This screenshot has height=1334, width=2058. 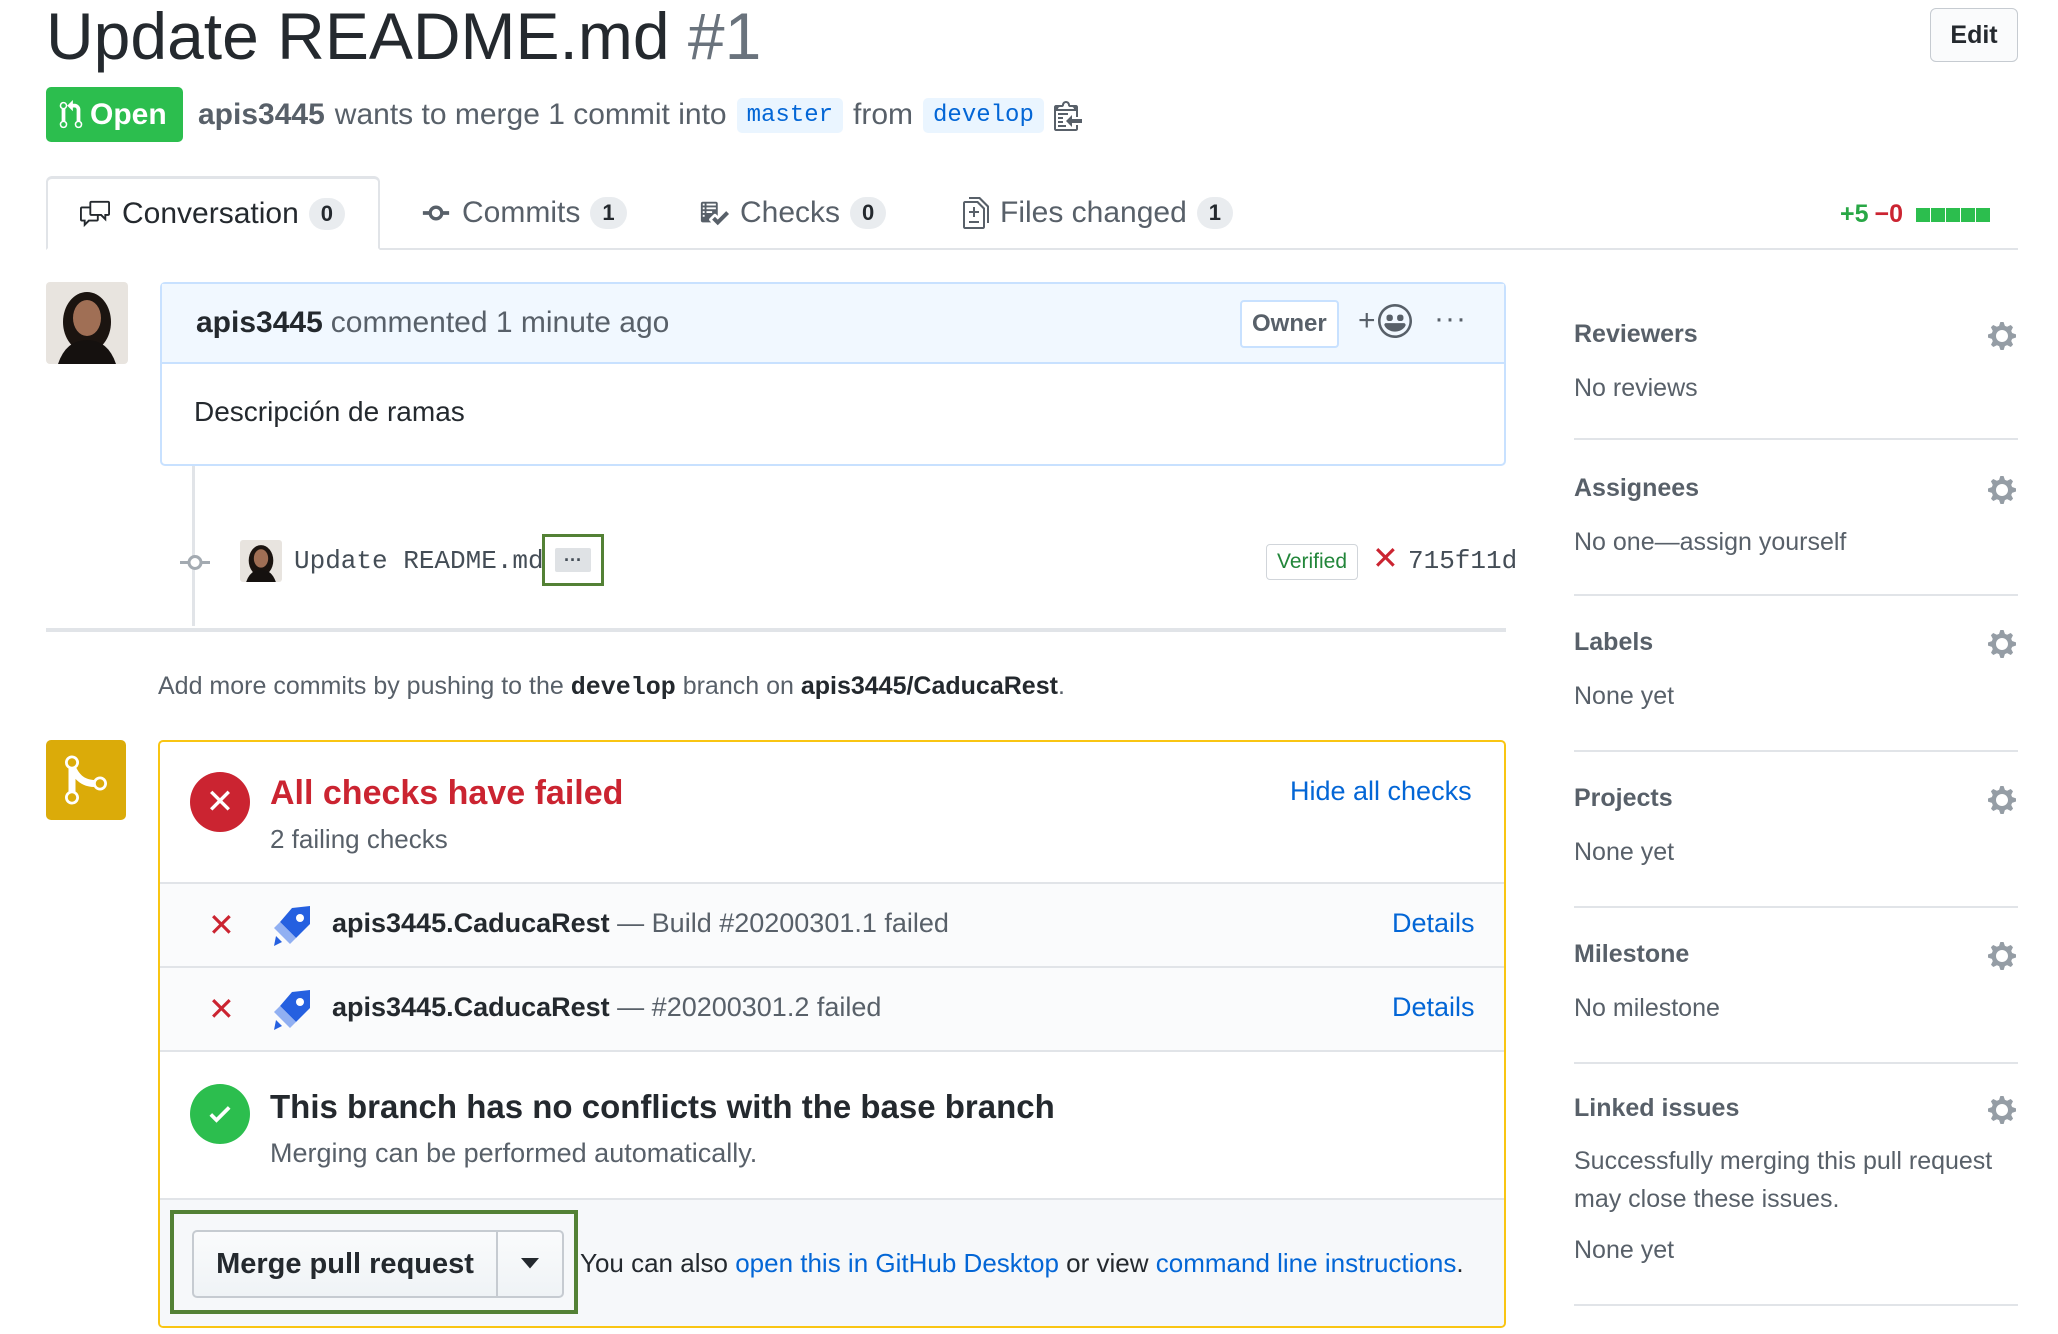 I want to click on push-hint-suffix: ., so click(x=1061, y=686).